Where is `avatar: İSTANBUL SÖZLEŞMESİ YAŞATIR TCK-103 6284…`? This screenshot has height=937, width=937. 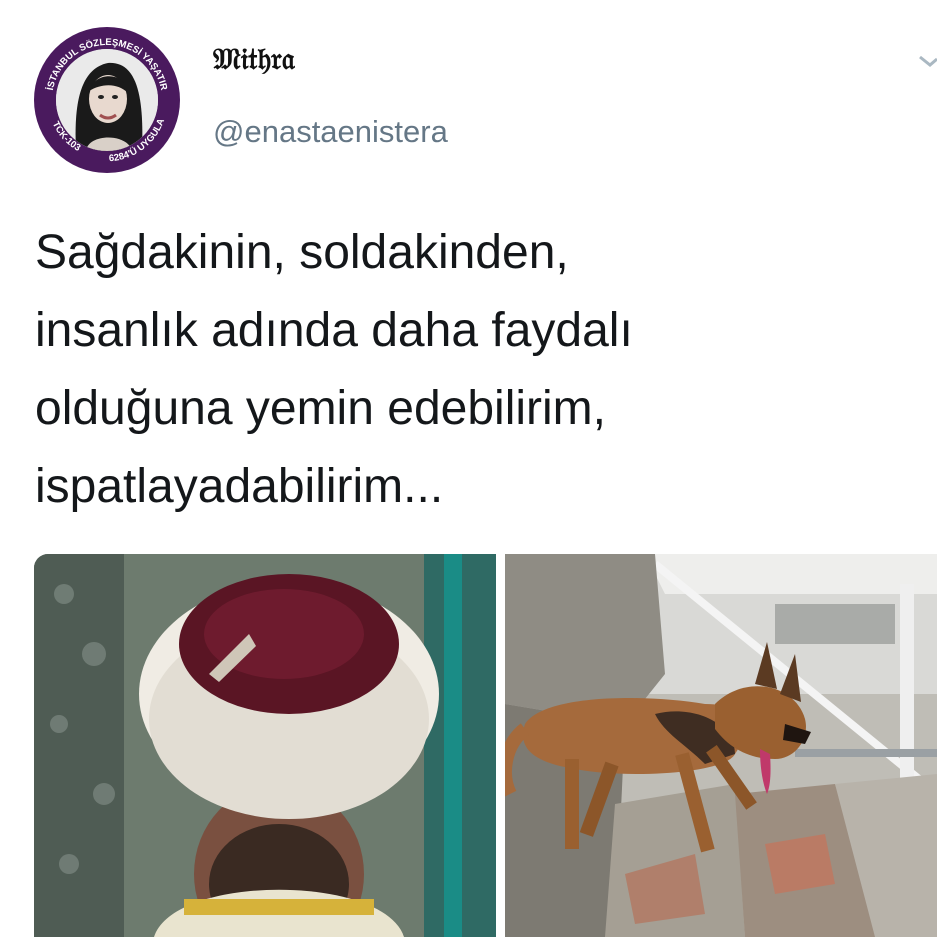
avatar: İSTANBUL SÖZLEŞMESİ YAŞATIR TCK-103 6284… is located at coordinates (107, 100).